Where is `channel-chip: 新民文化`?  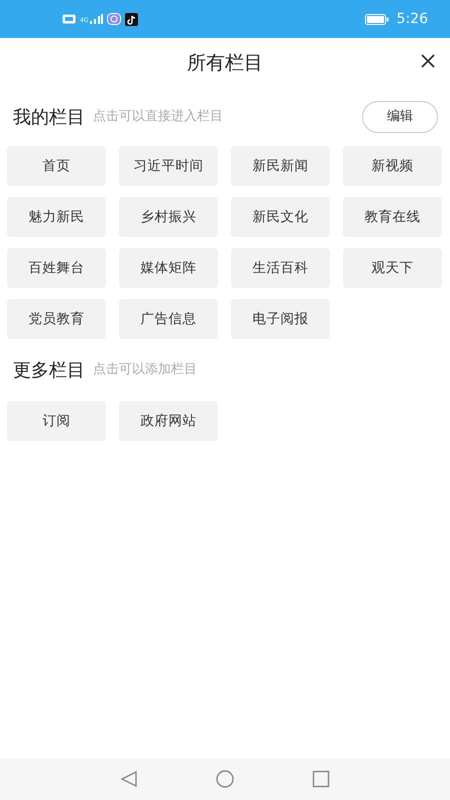 channel-chip: 新民文化 is located at coordinates (280, 217).